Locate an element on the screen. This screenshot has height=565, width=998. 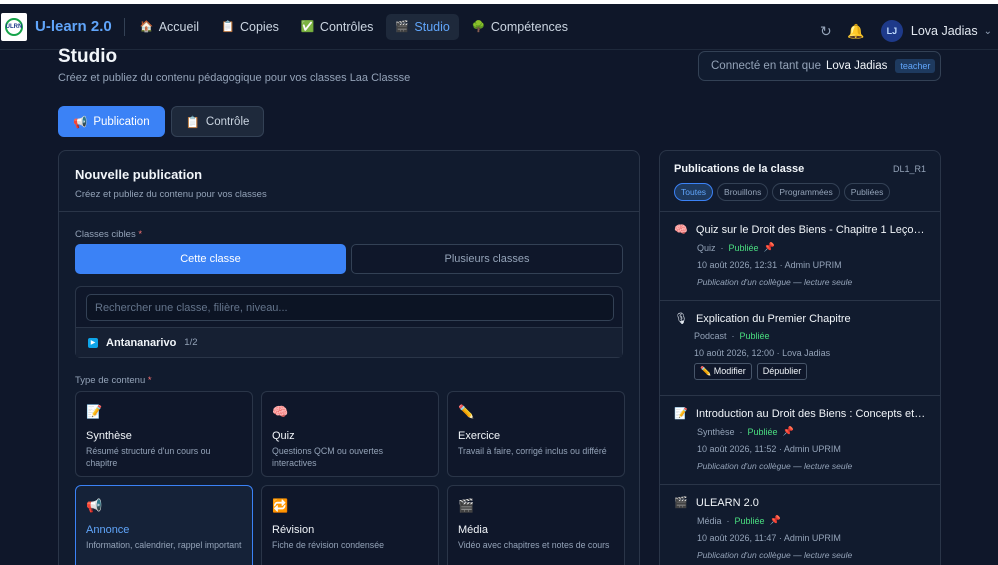
classes-label-text: Classes cibles is located at coordinates (105, 234).